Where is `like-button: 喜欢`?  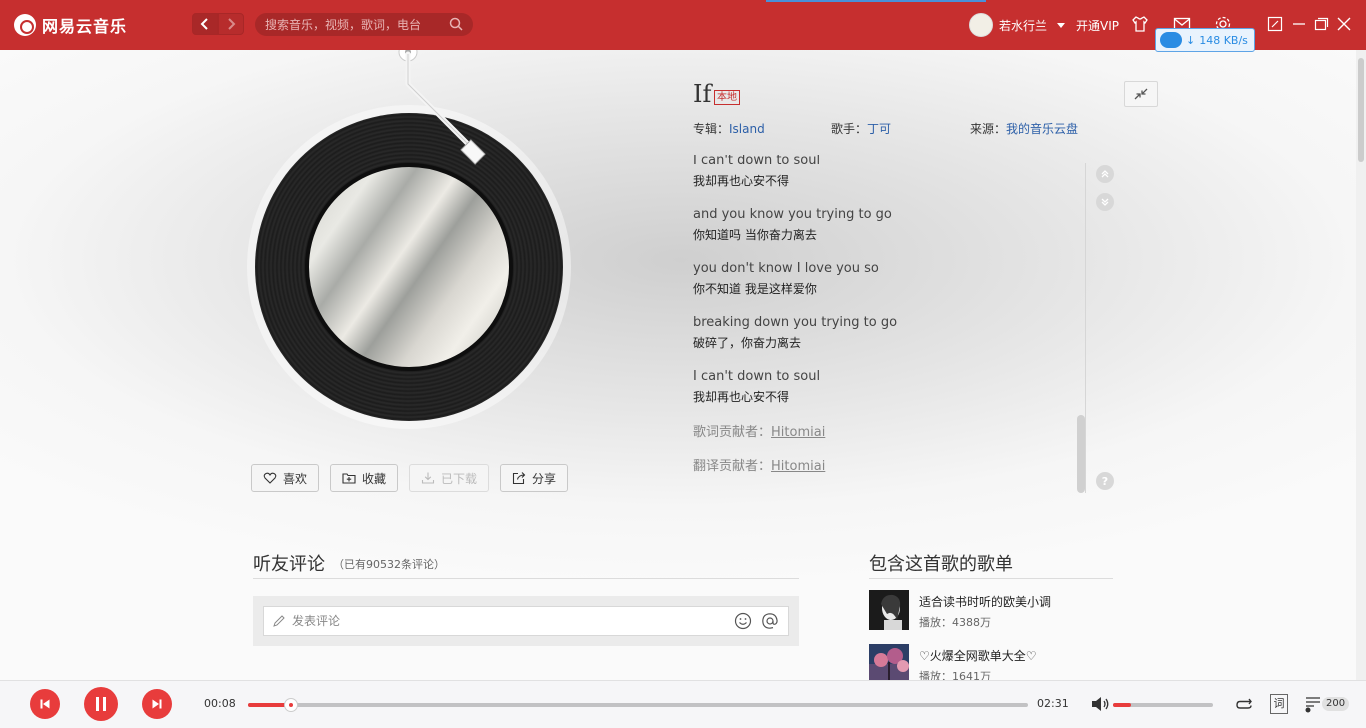
like-button: 喜欢 is located at coordinates (285, 478).